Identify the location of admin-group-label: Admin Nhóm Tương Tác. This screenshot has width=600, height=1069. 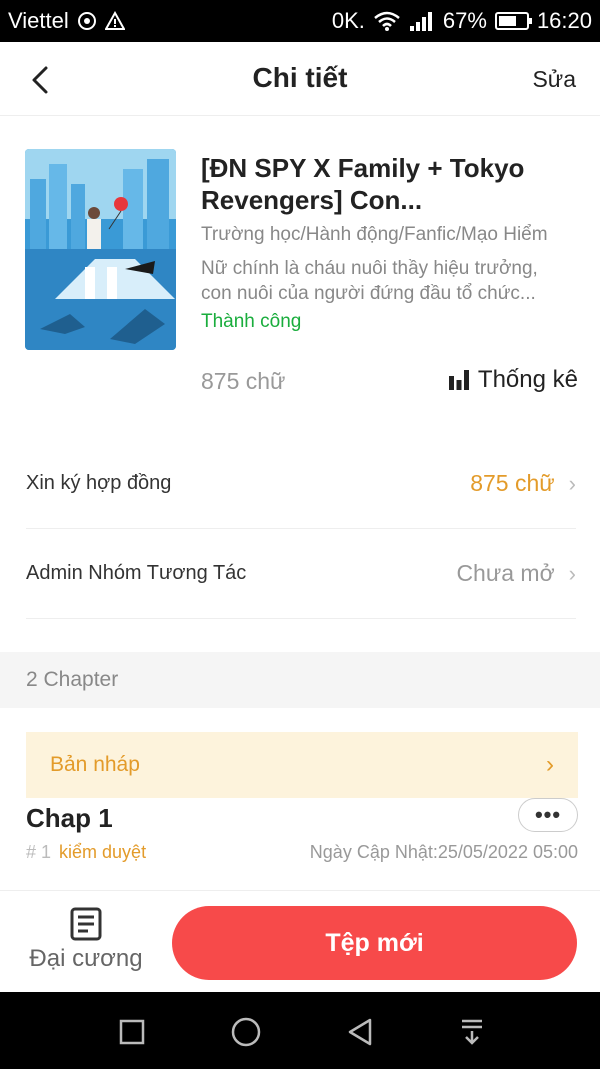
(136, 573).